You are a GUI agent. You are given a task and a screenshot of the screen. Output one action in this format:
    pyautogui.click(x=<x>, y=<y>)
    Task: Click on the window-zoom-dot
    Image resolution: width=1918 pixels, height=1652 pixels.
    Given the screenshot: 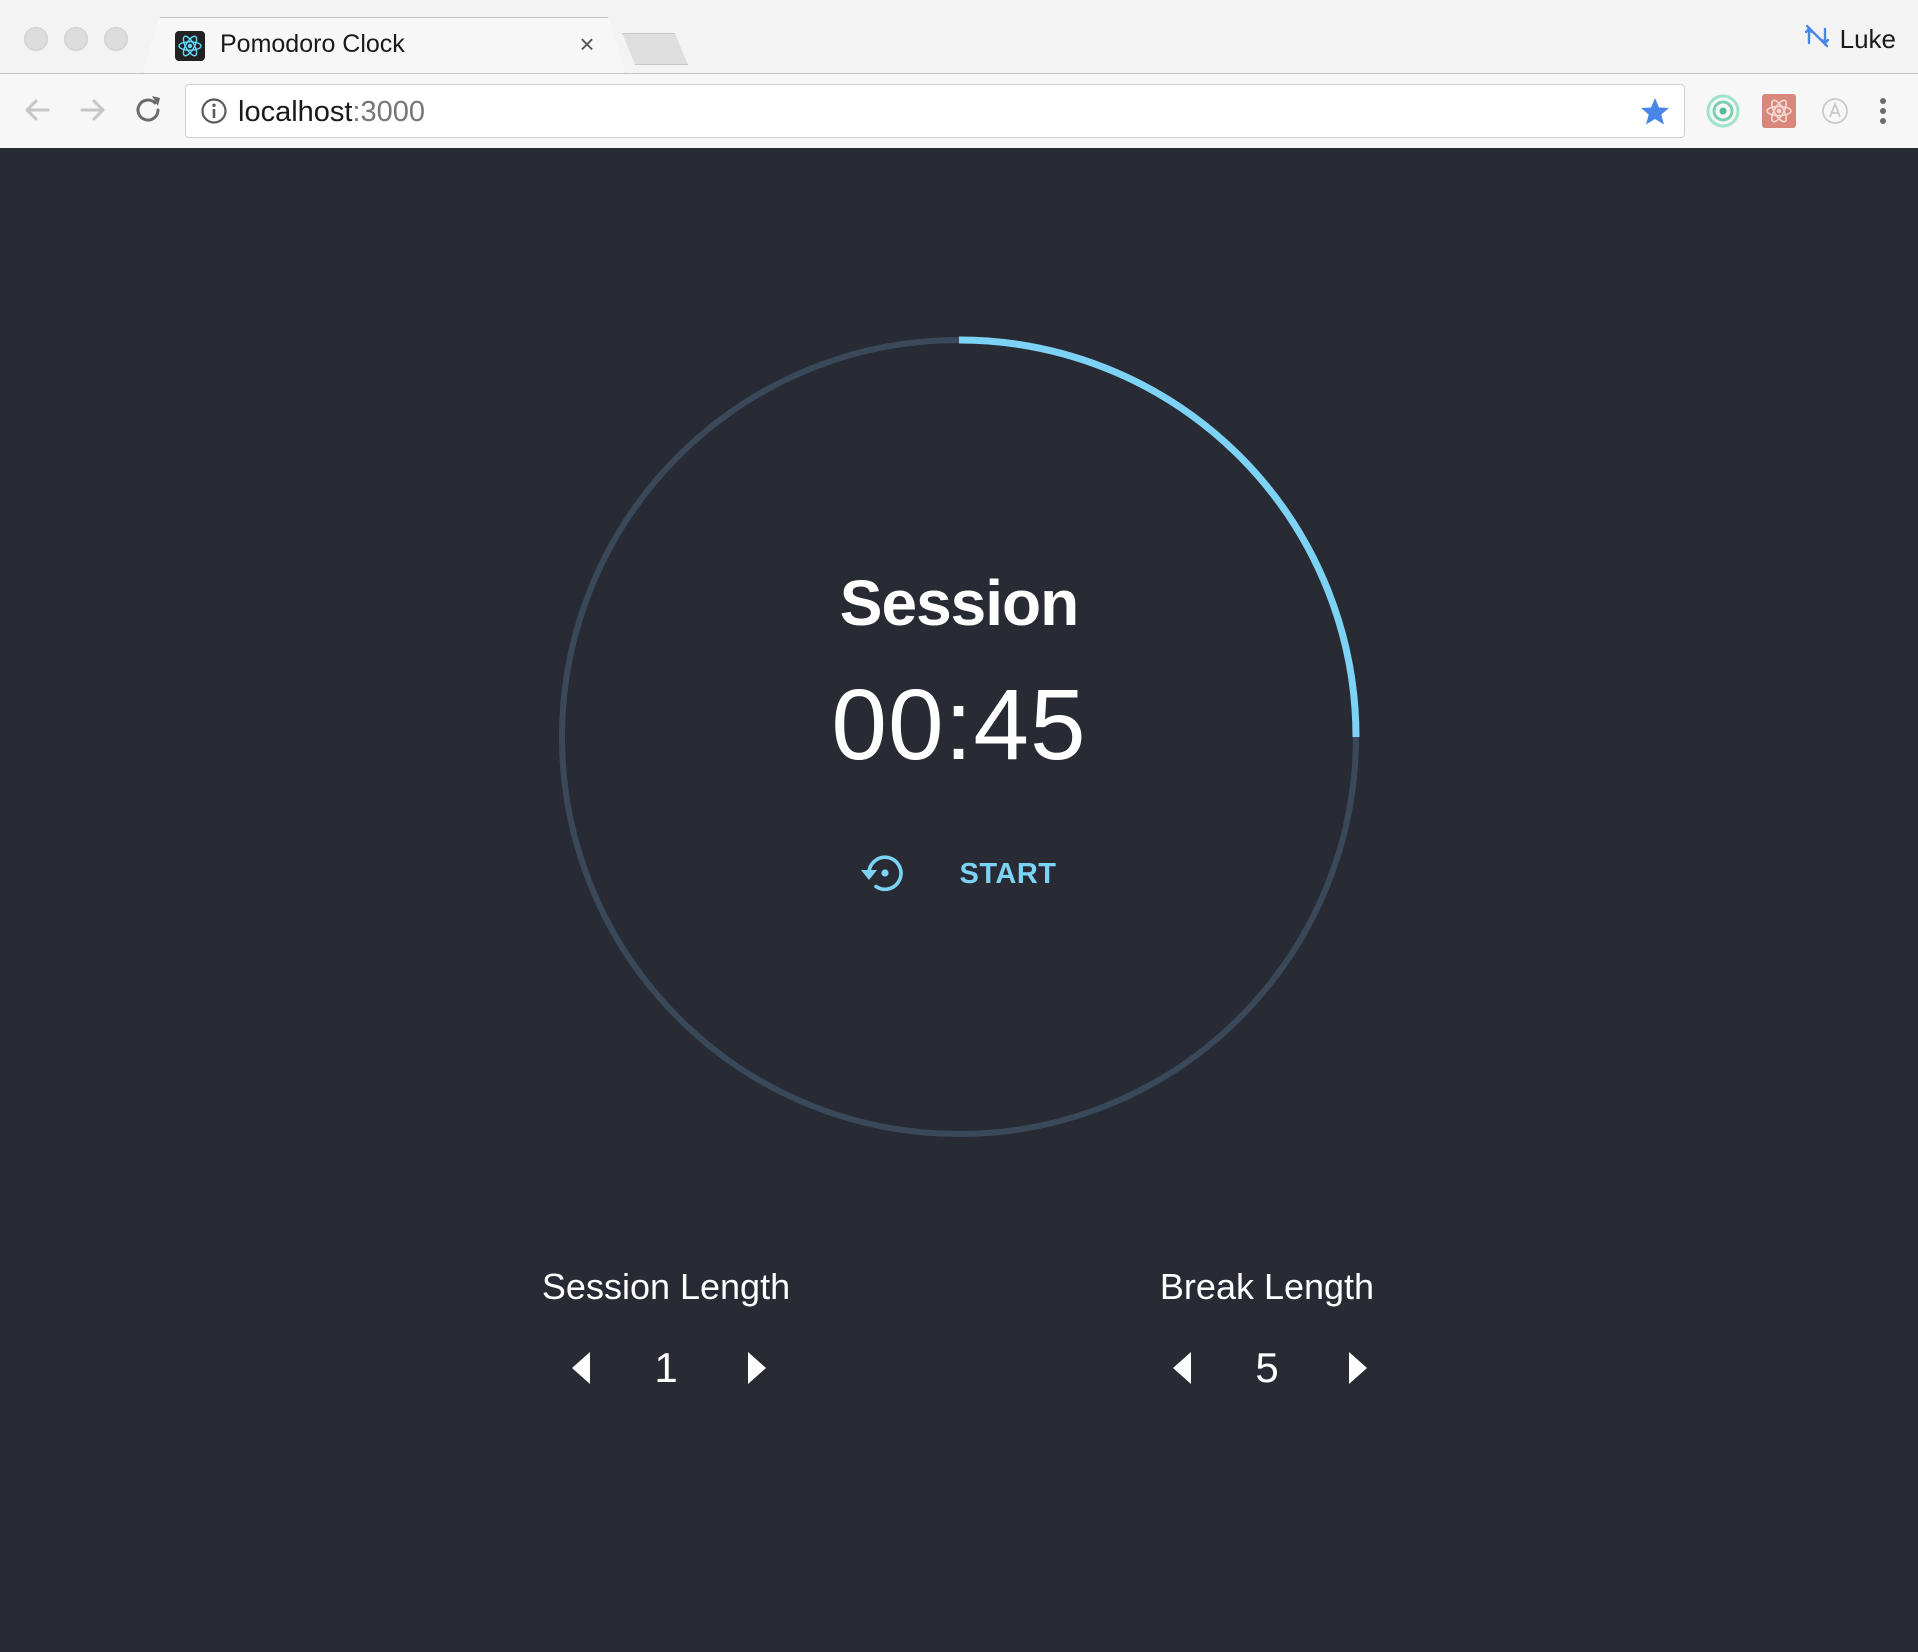 What is the action you would take?
    pyautogui.click(x=116, y=39)
    